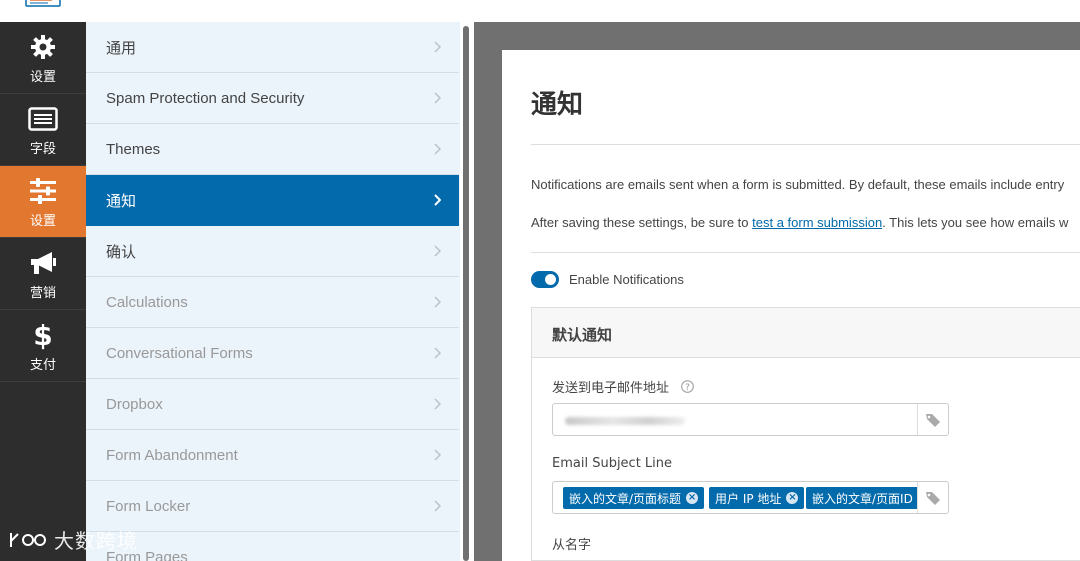 This screenshot has height=561, width=1080. What do you see at coordinates (43, 263) in the screenshot?
I see `megaphone-icon` at bounding box center [43, 263].